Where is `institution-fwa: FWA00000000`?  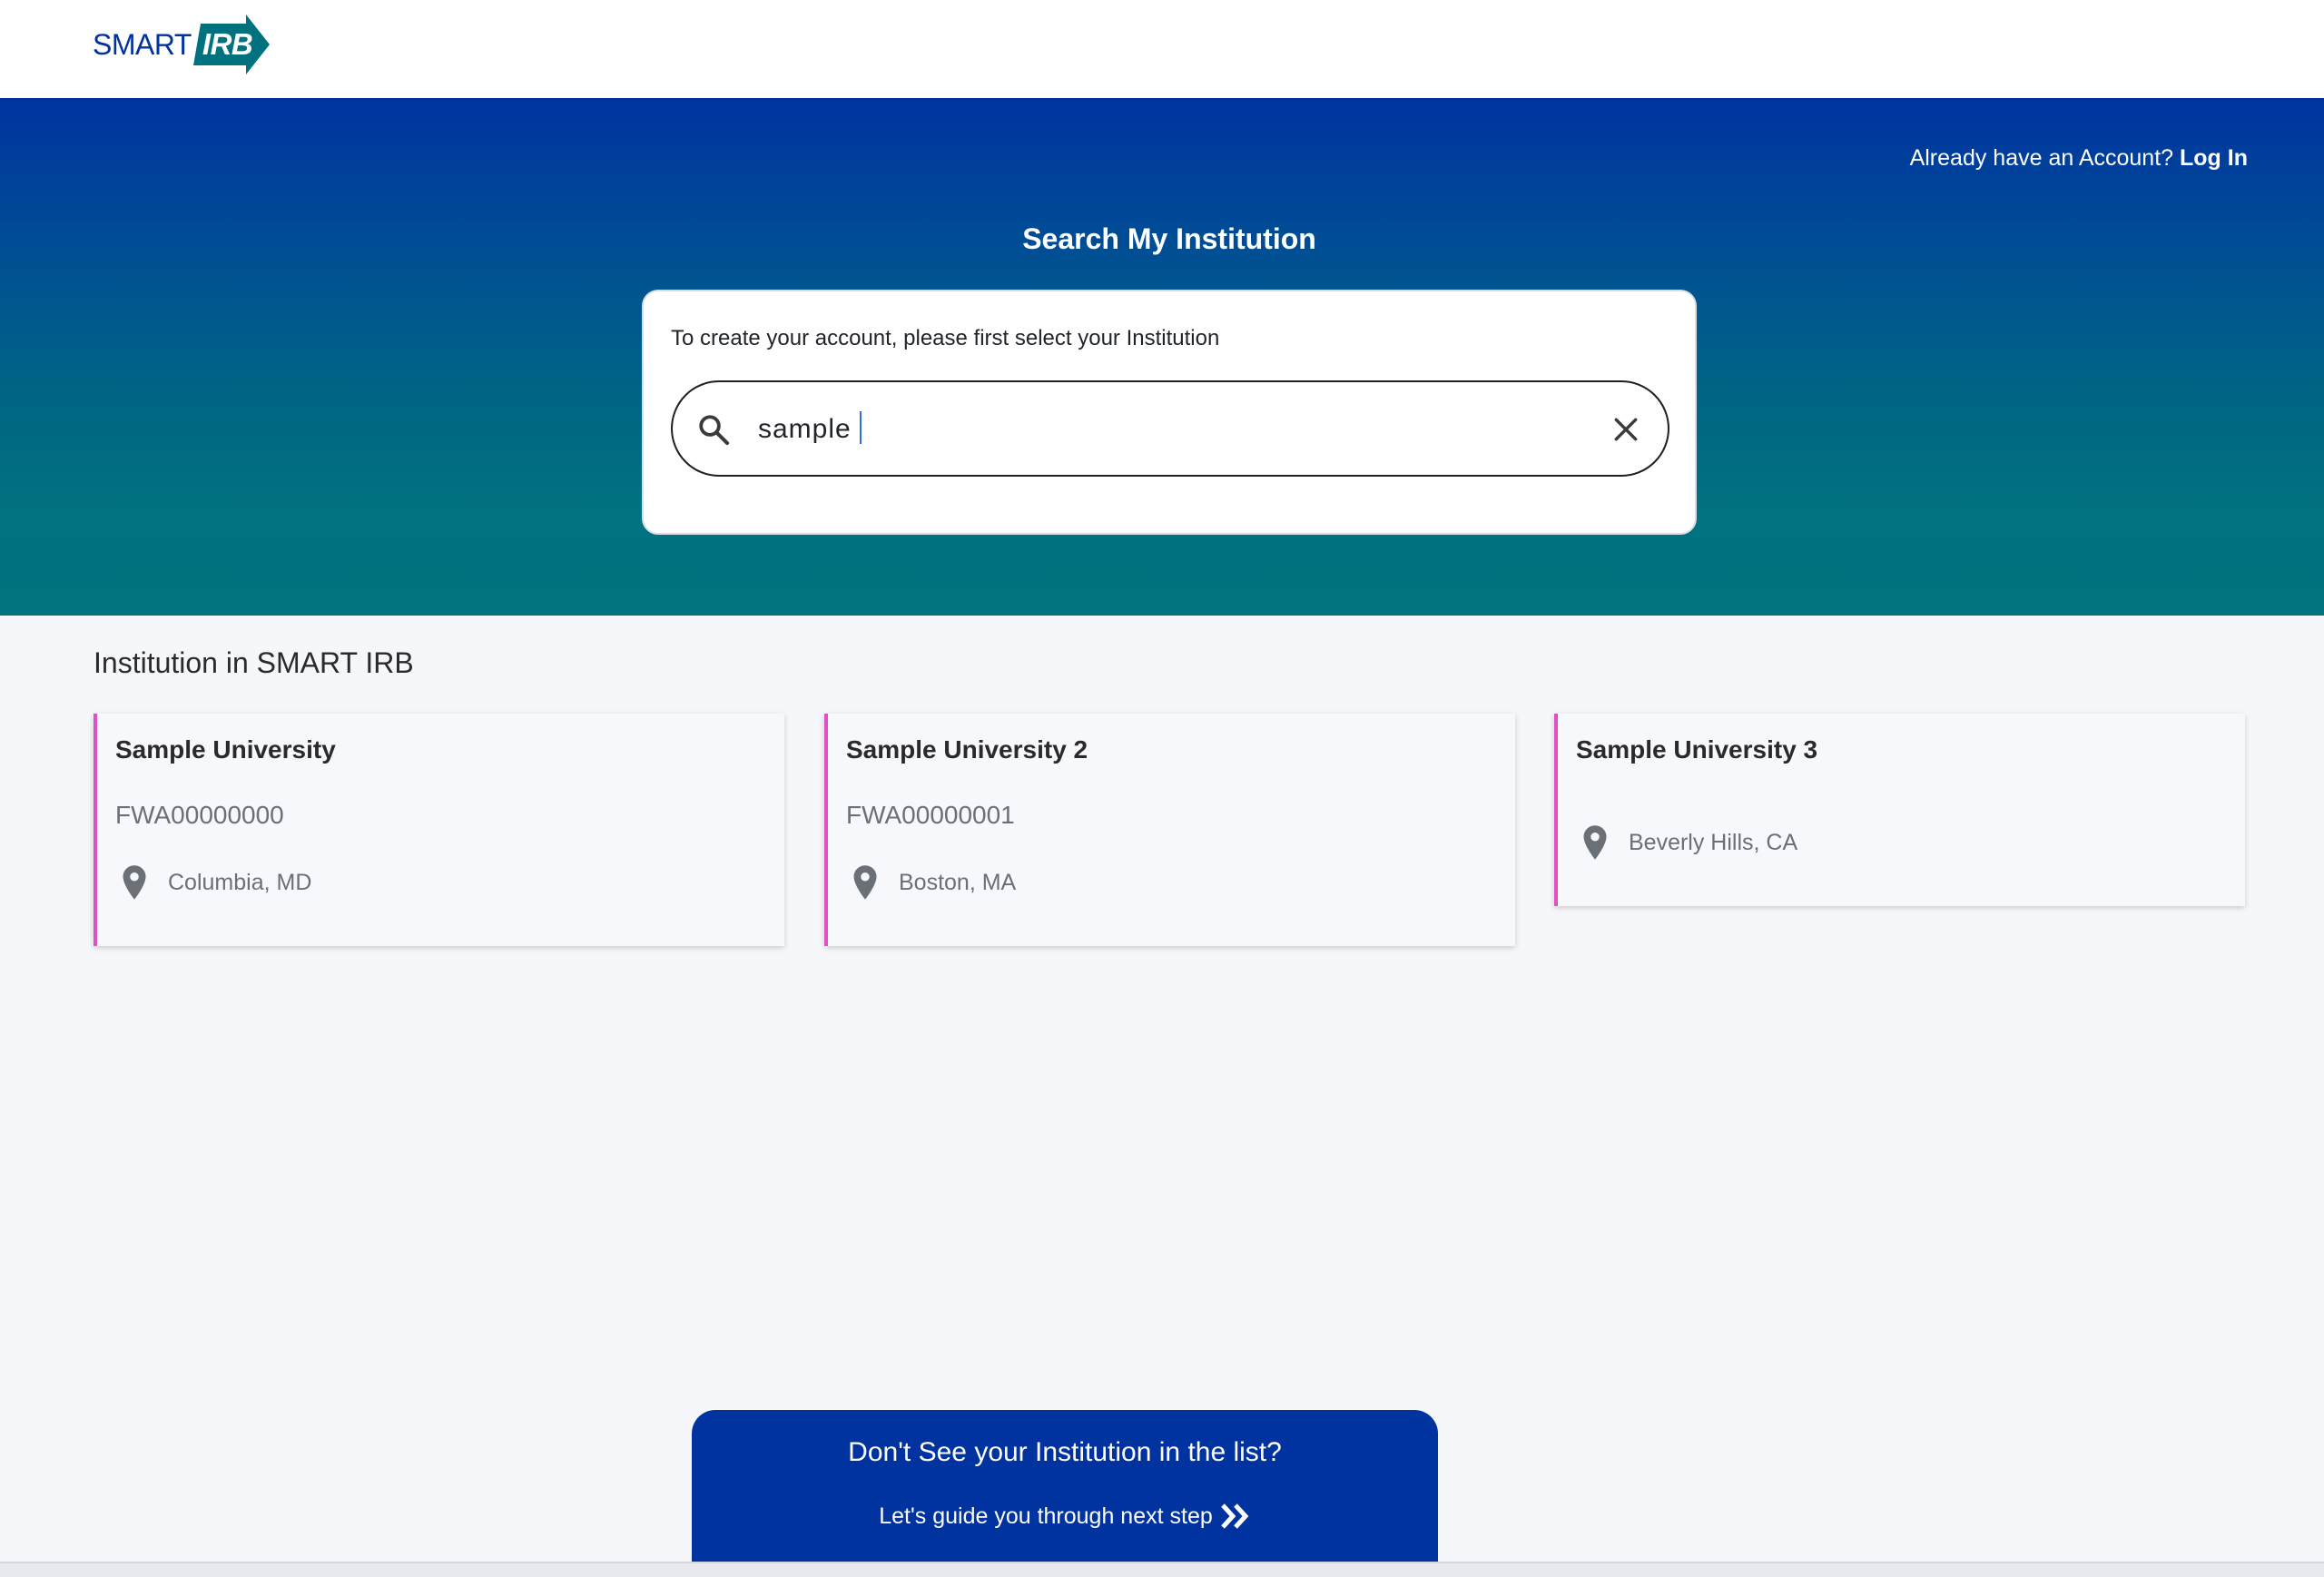 institution-fwa: FWA00000000 is located at coordinates (199, 815).